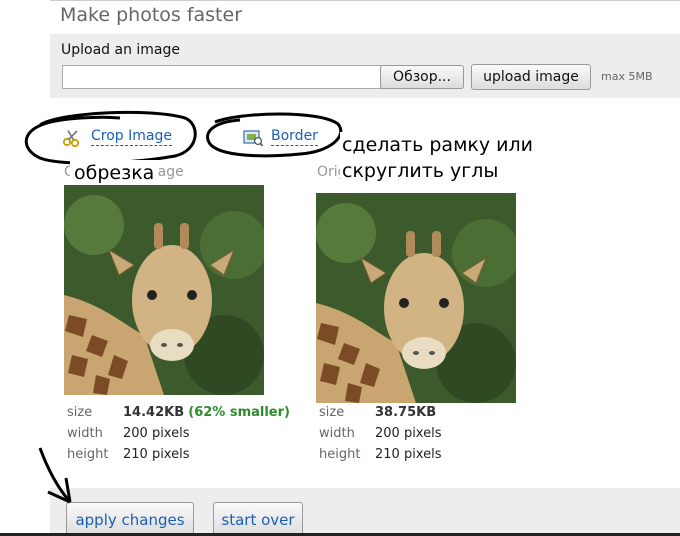  What do you see at coordinates (239, 412) in the screenshot?
I see `savings-note: (62% smaller)` at bounding box center [239, 412].